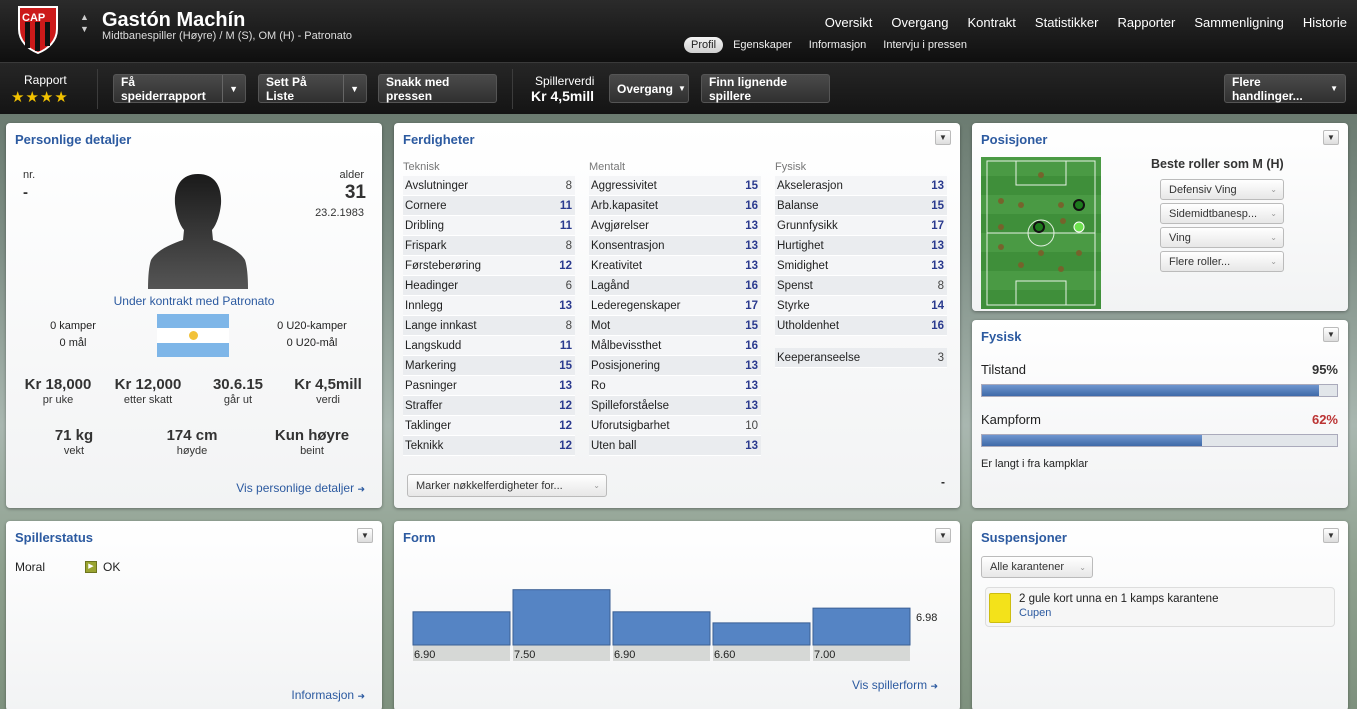 The height and width of the screenshot is (709, 1357). I want to click on morale-value: OK, so click(112, 567).